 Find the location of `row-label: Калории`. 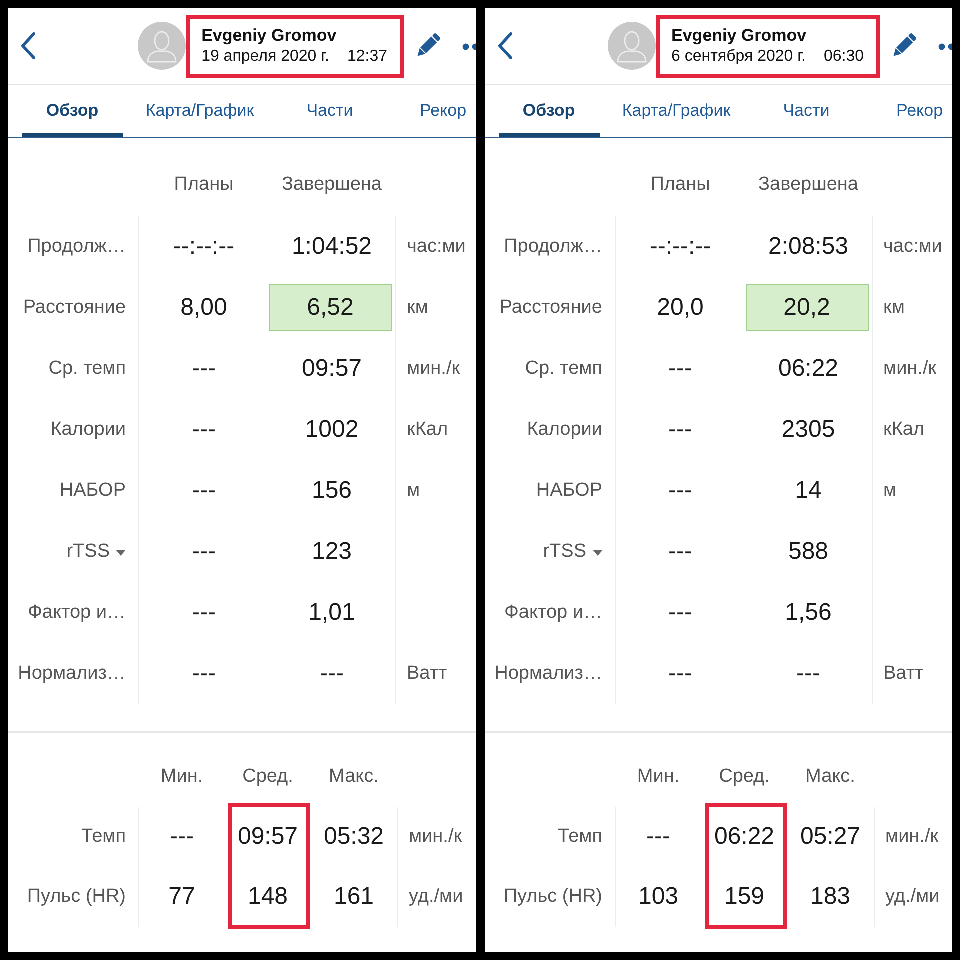

row-label: Калории is located at coordinates (88, 429).